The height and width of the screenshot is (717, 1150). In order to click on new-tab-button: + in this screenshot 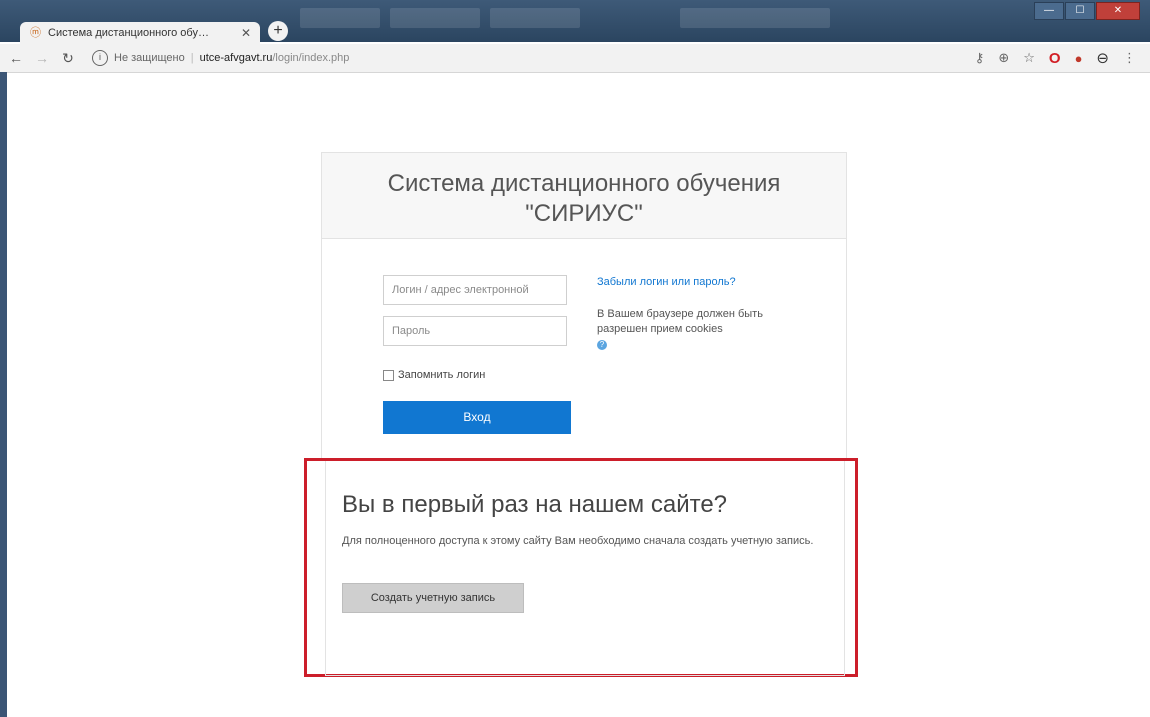, I will do `click(278, 31)`.